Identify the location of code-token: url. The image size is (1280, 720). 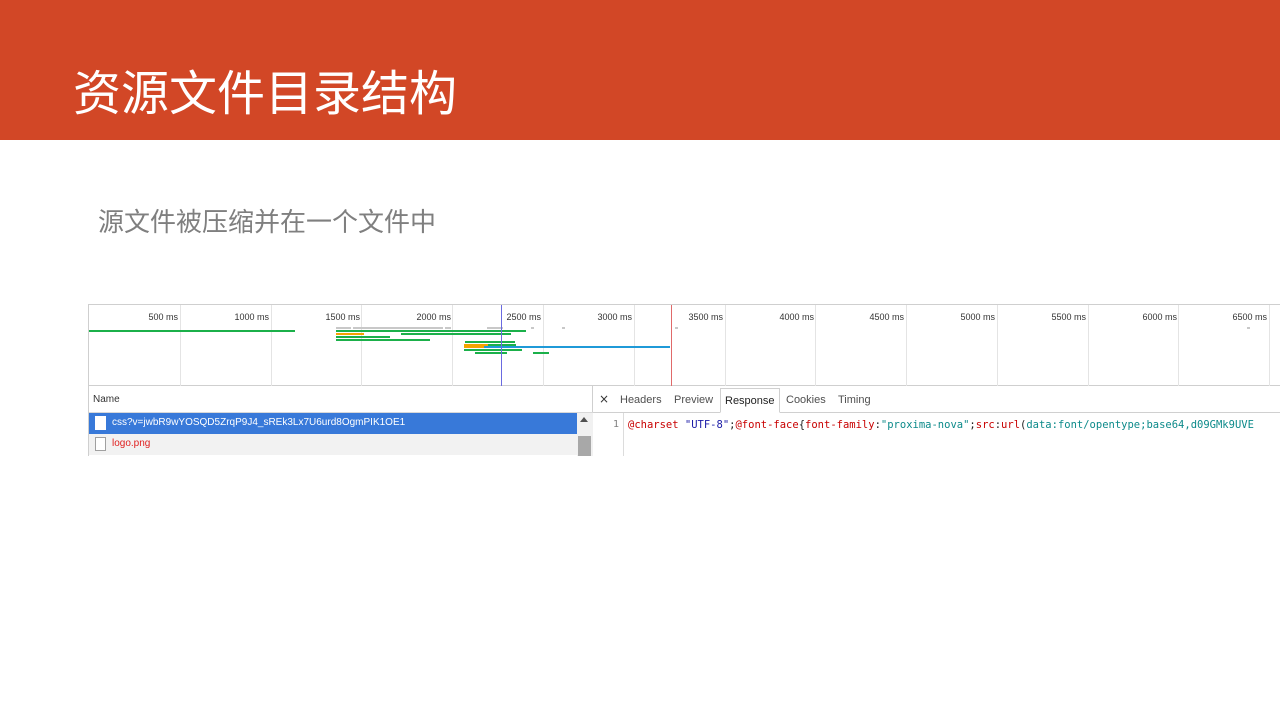
(1011, 425).